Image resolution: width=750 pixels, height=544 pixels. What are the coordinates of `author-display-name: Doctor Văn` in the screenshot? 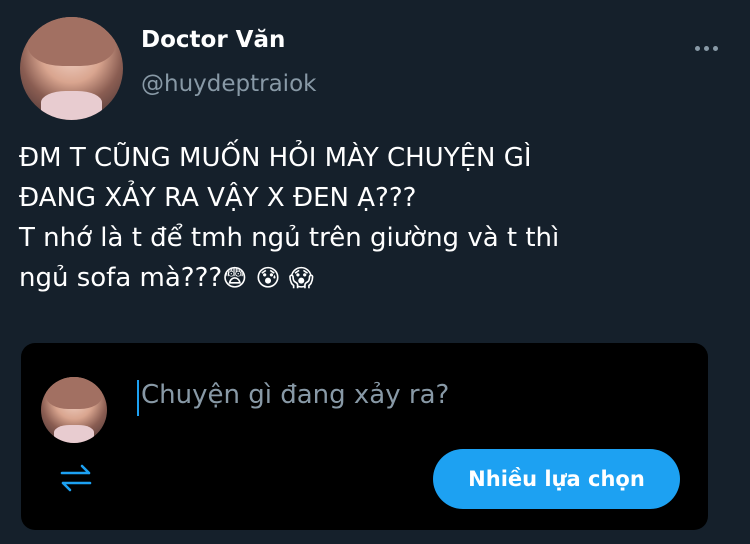 It's located at (213, 40).